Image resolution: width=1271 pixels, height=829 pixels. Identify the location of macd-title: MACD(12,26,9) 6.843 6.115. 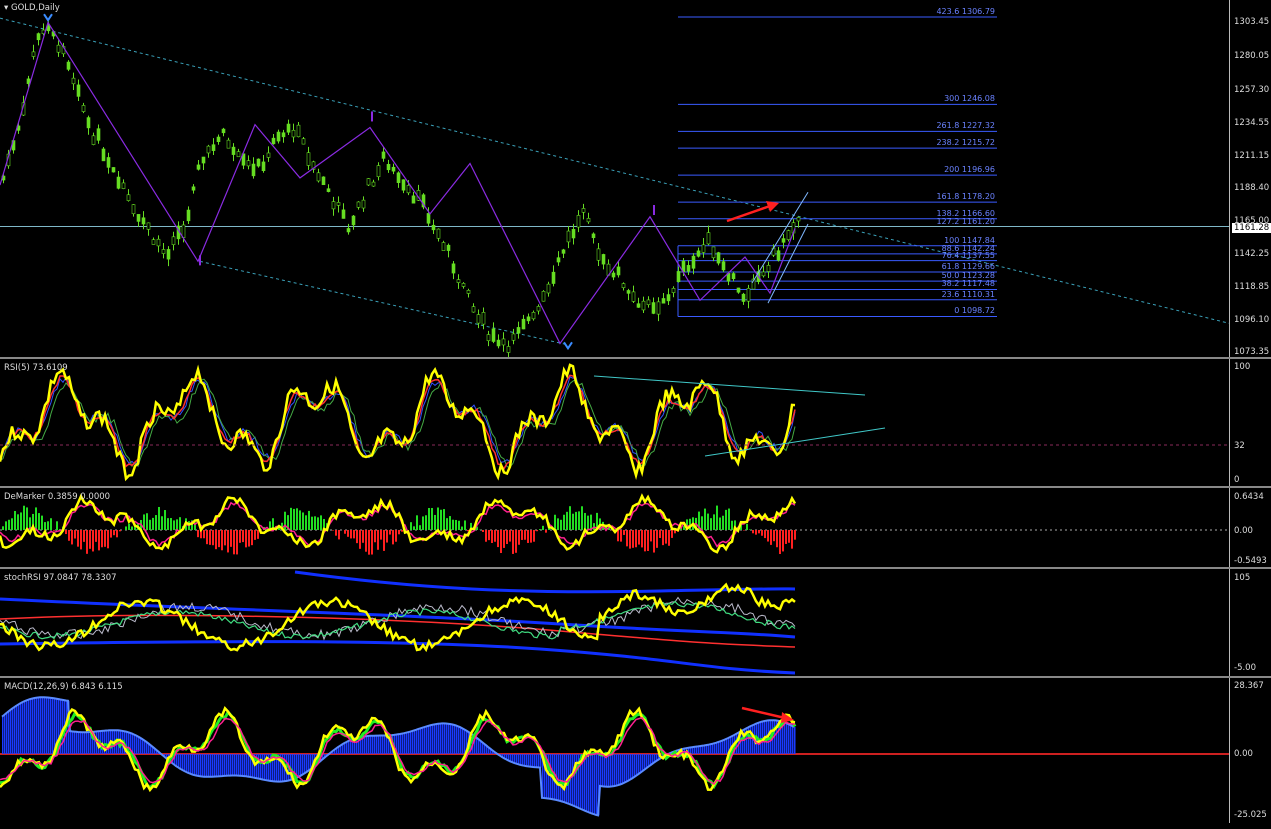
(63, 687).